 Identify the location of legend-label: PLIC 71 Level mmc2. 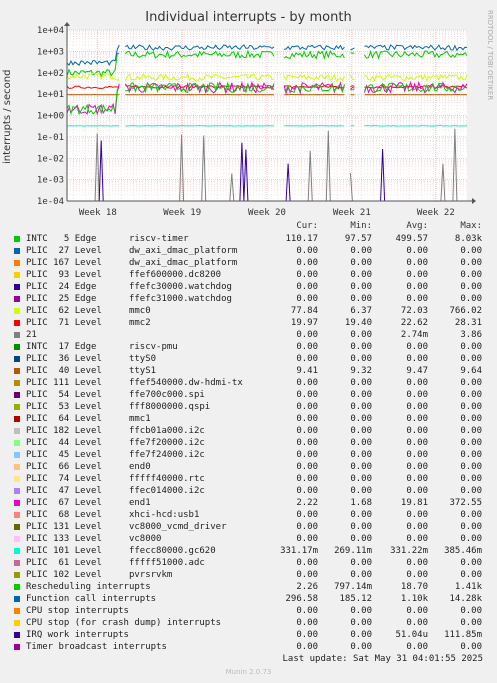
(88, 323).